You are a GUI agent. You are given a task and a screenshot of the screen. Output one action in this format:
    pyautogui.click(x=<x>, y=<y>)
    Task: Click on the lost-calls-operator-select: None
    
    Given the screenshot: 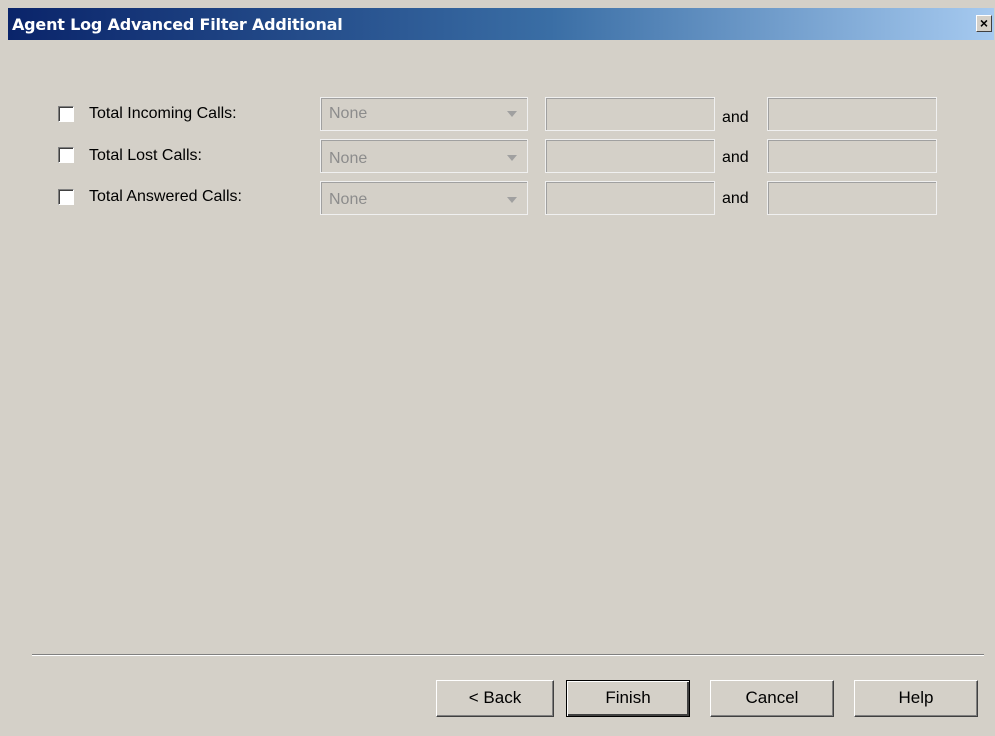 What is the action you would take?
    pyautogui.click(x=424, y=156)
    